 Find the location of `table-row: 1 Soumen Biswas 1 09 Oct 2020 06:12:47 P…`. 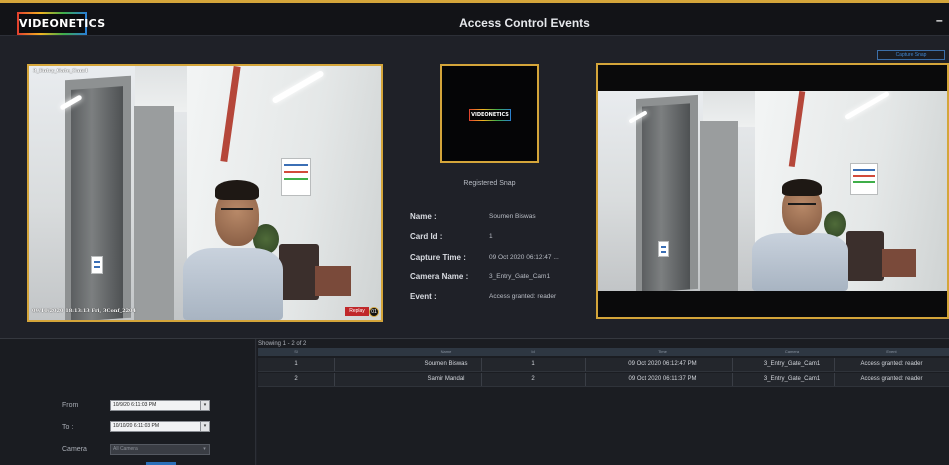

table-row: 1 Soumen Biswas 1 09 Oct 2020 06:12:47 P… is located at coordinates (603, 365).